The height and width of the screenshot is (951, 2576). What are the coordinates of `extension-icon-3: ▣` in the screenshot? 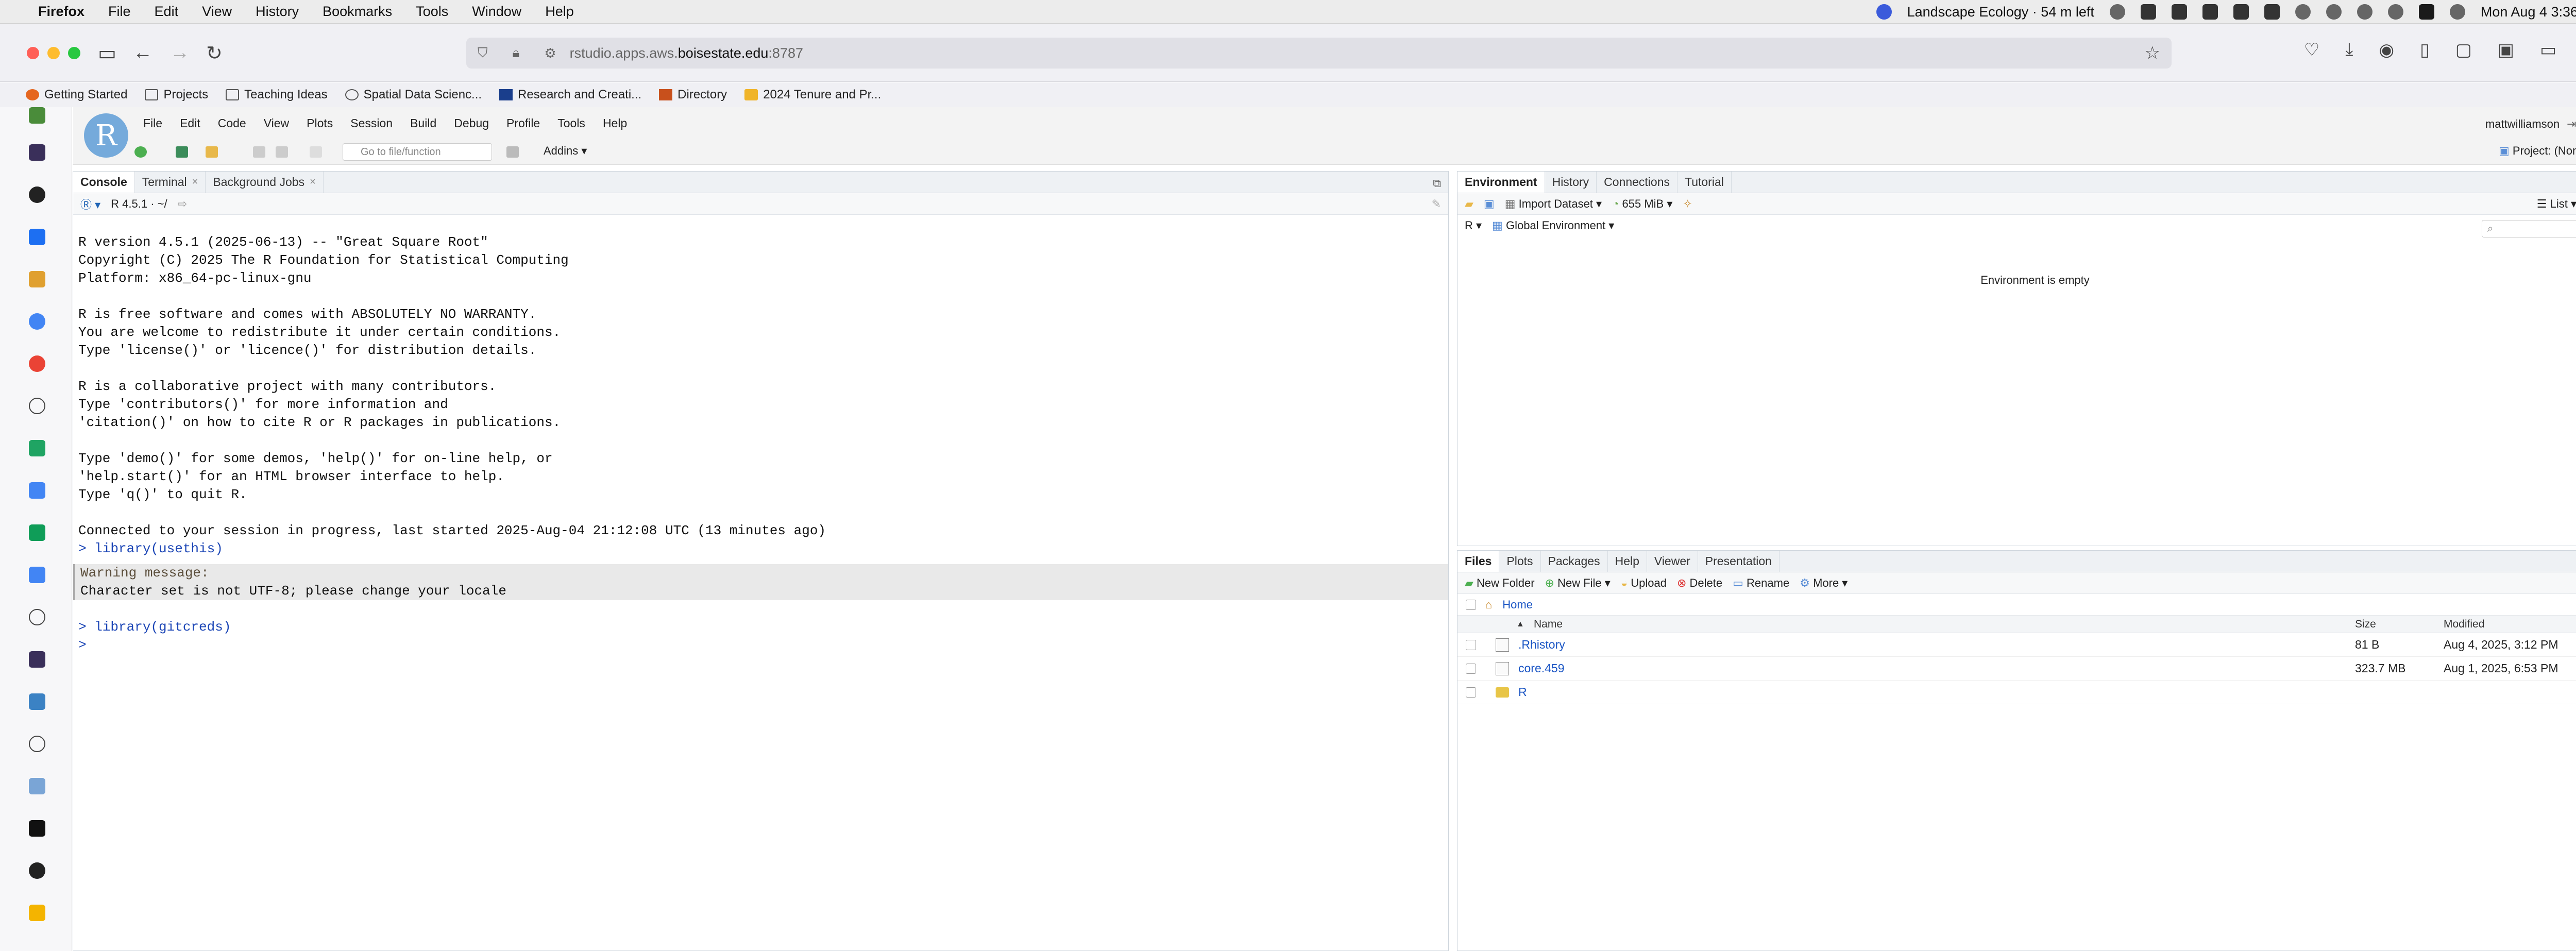 It's located at (2506, 50).